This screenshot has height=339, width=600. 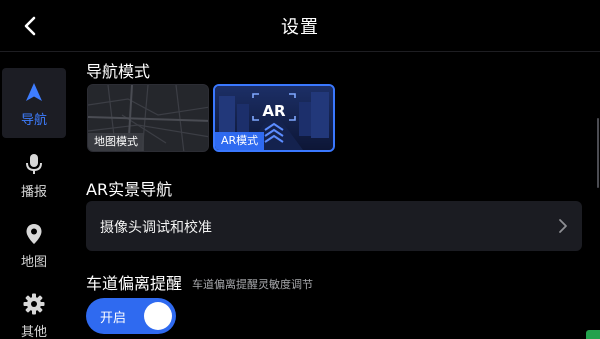 I want to click on microphone-icon, so click(x=34, y=164).